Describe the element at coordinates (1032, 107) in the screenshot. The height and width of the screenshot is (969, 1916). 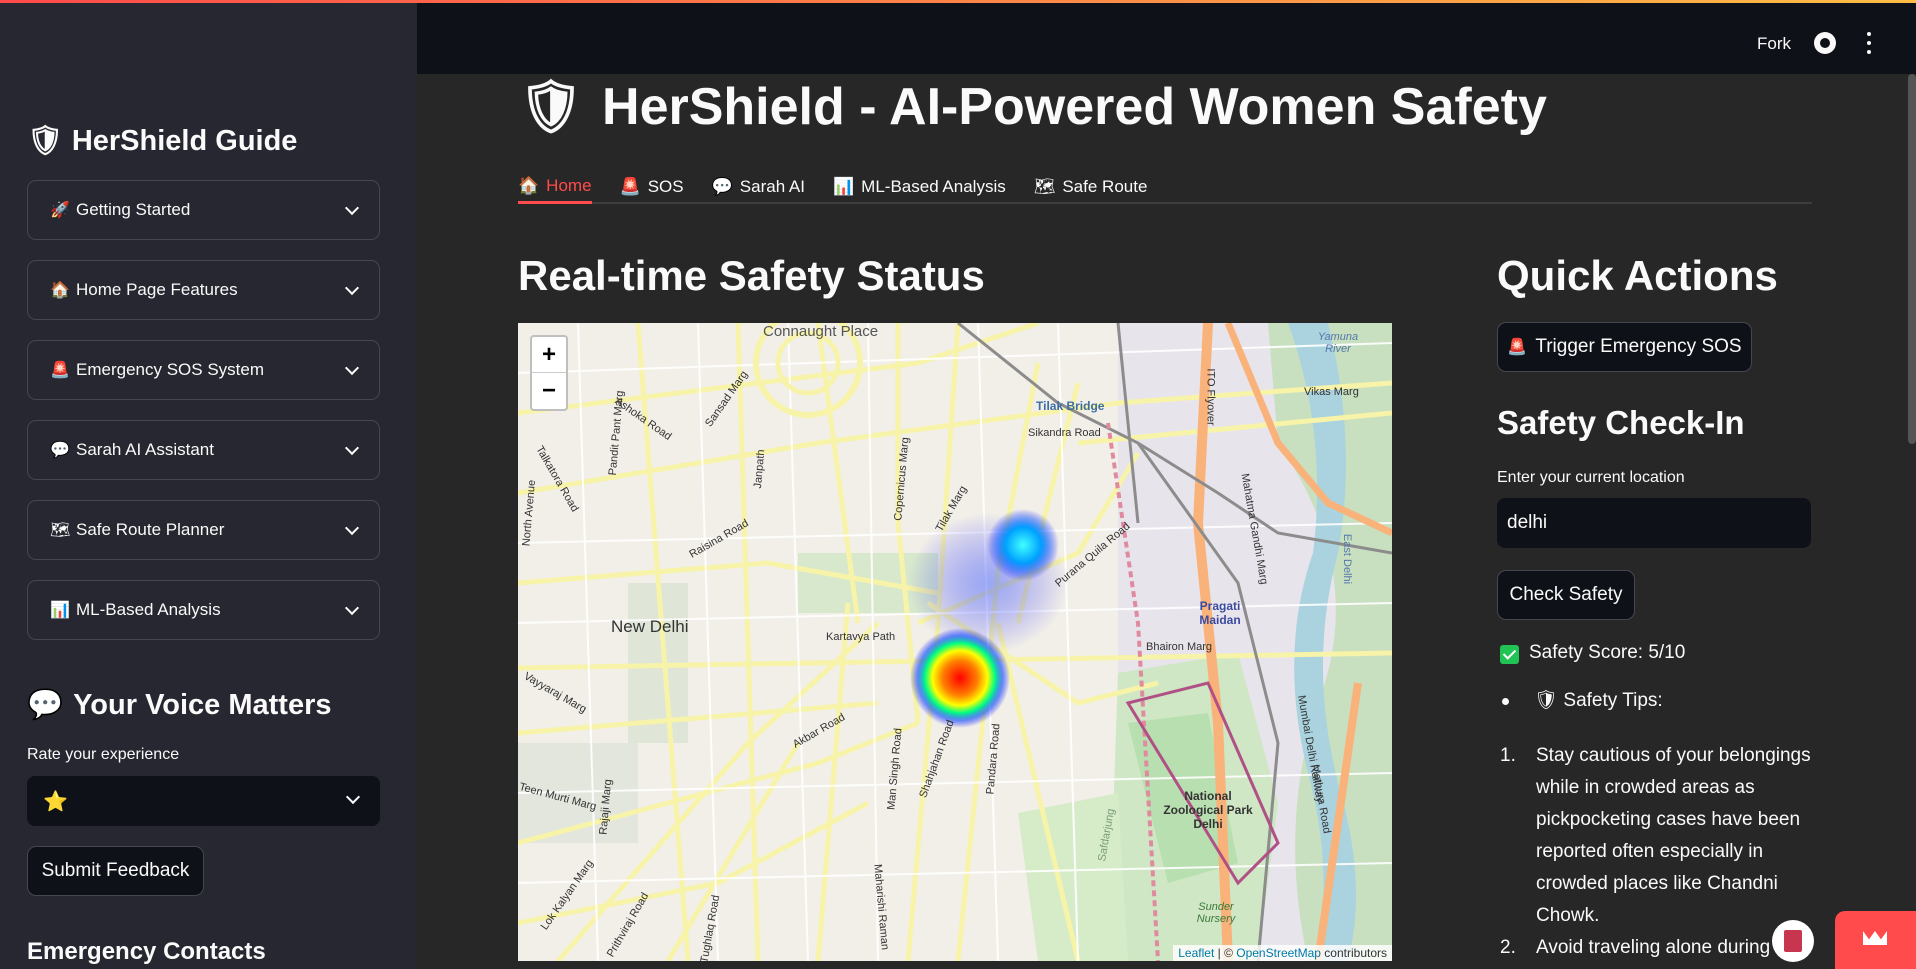
I see `page-title: 🛡 HerShield - AI-Powered Women Safety` at that location.